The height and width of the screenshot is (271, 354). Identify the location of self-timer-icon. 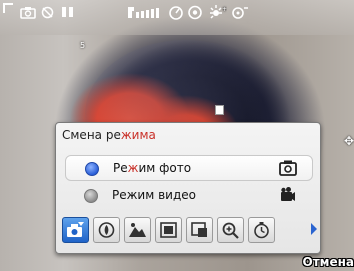
(261, 230).